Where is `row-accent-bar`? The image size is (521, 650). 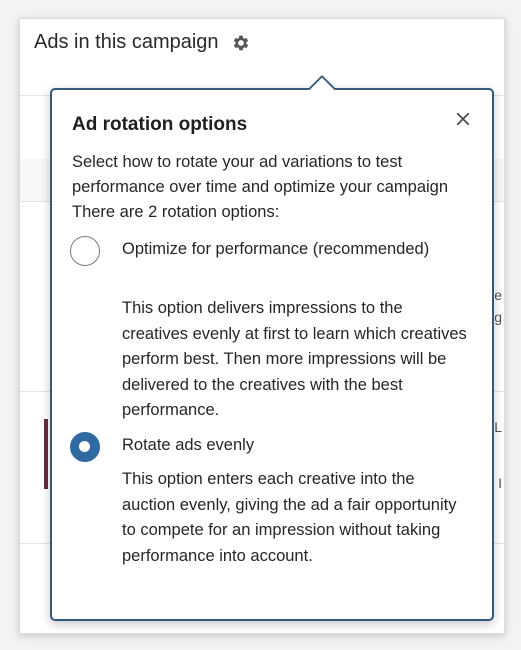
row-accent-bar is located at coordinates (46, 454).